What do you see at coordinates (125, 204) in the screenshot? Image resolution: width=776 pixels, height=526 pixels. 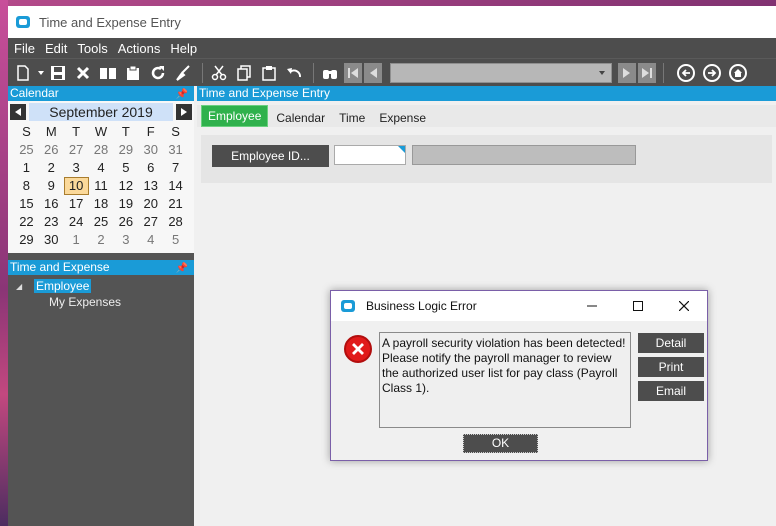 I see `calendar-day: 19` at bounding box center [125, 204].